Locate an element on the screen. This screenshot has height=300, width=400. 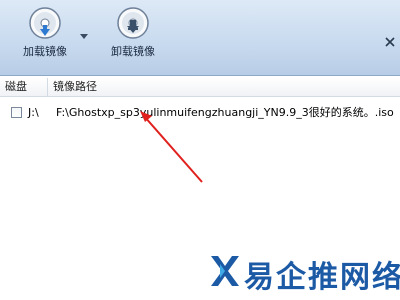
list-header: 磁盘 镜像路径 is located at coordinates (200, 87).